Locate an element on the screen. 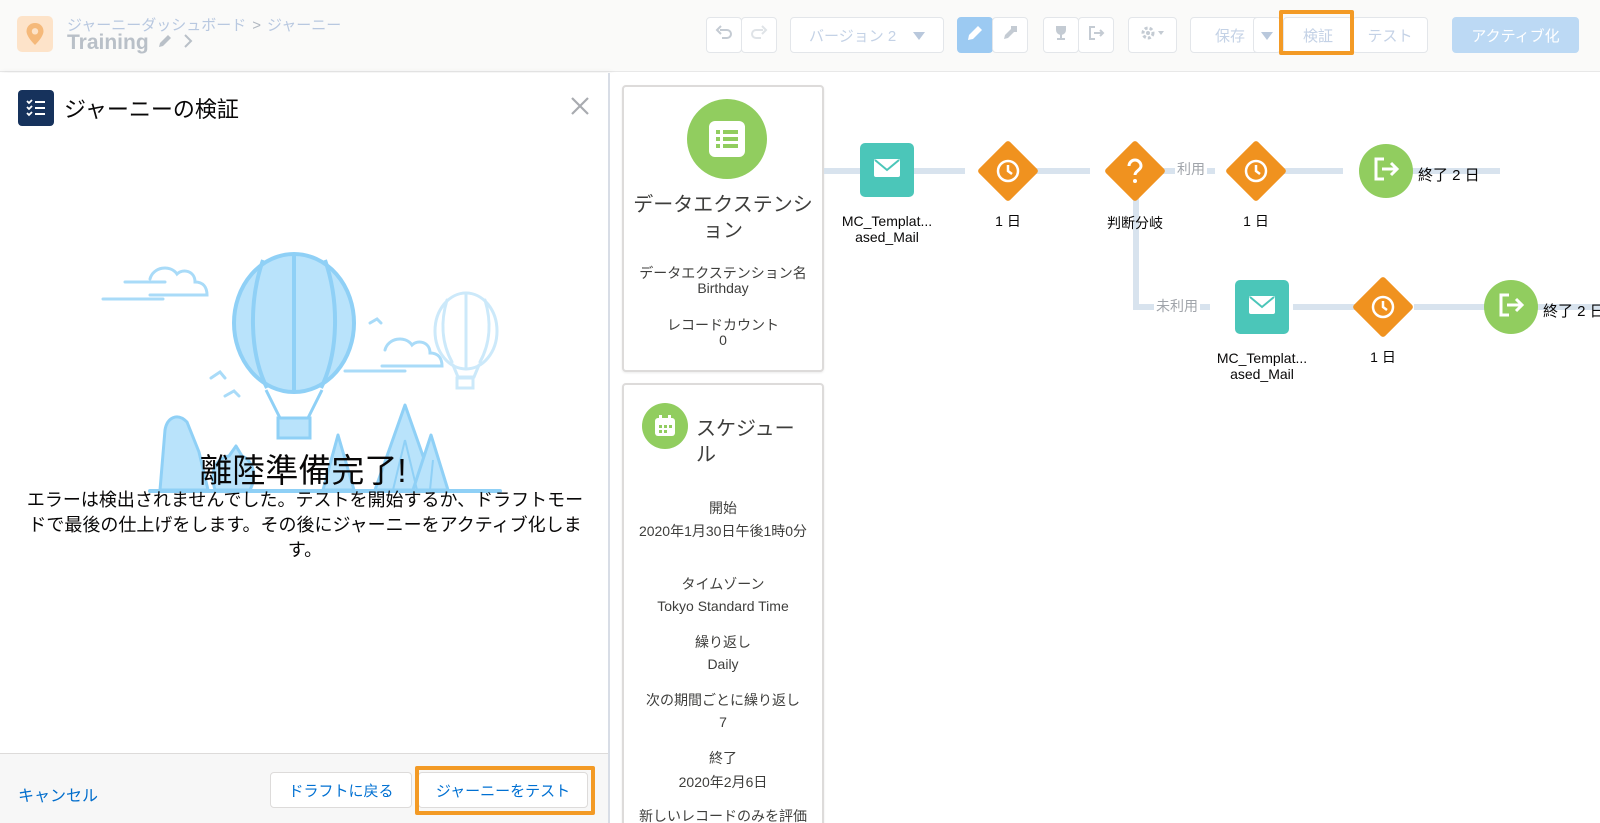 Image resolution: width=1600 pixels, height=823 pixels. checklist-icon is located at coordinates (36, 108).